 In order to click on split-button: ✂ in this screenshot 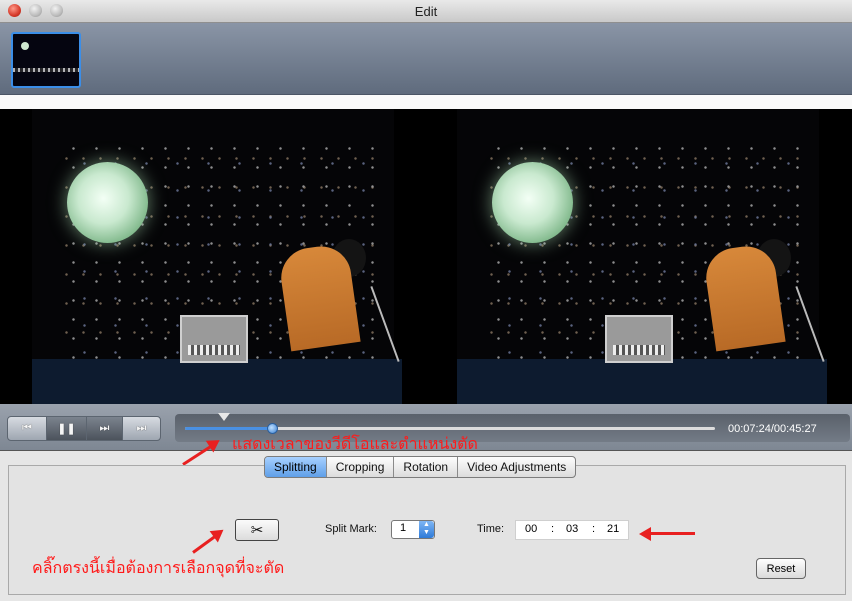, I will do `click(257, 530)`.